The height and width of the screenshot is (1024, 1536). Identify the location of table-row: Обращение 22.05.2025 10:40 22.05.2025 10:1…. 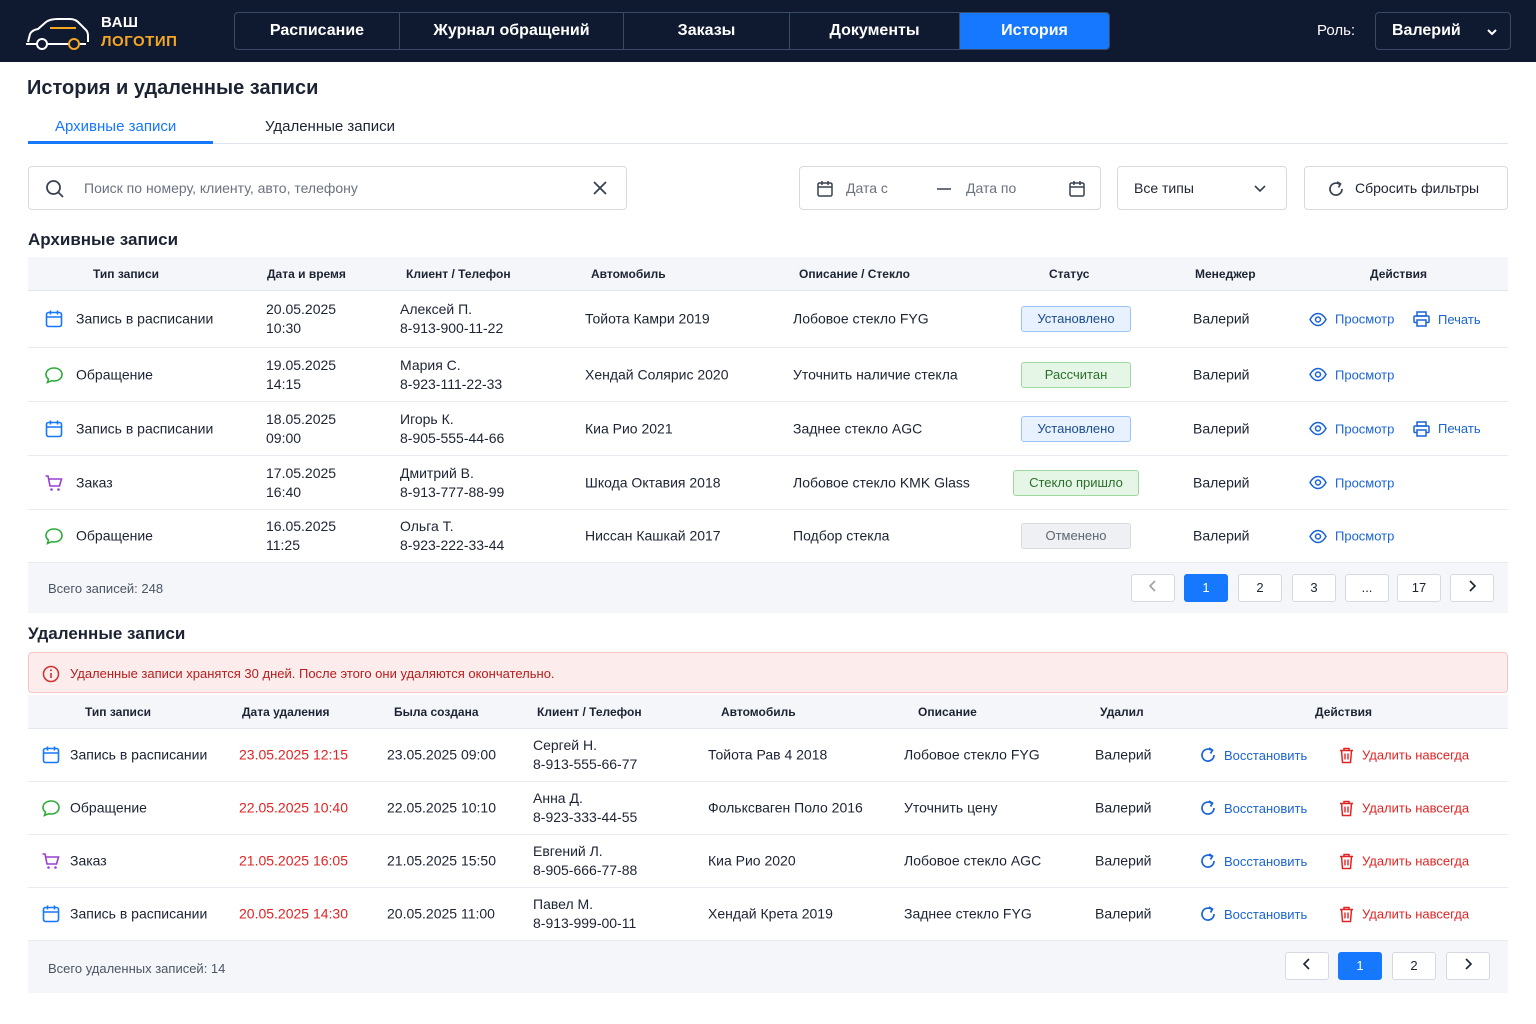
(768, 808).